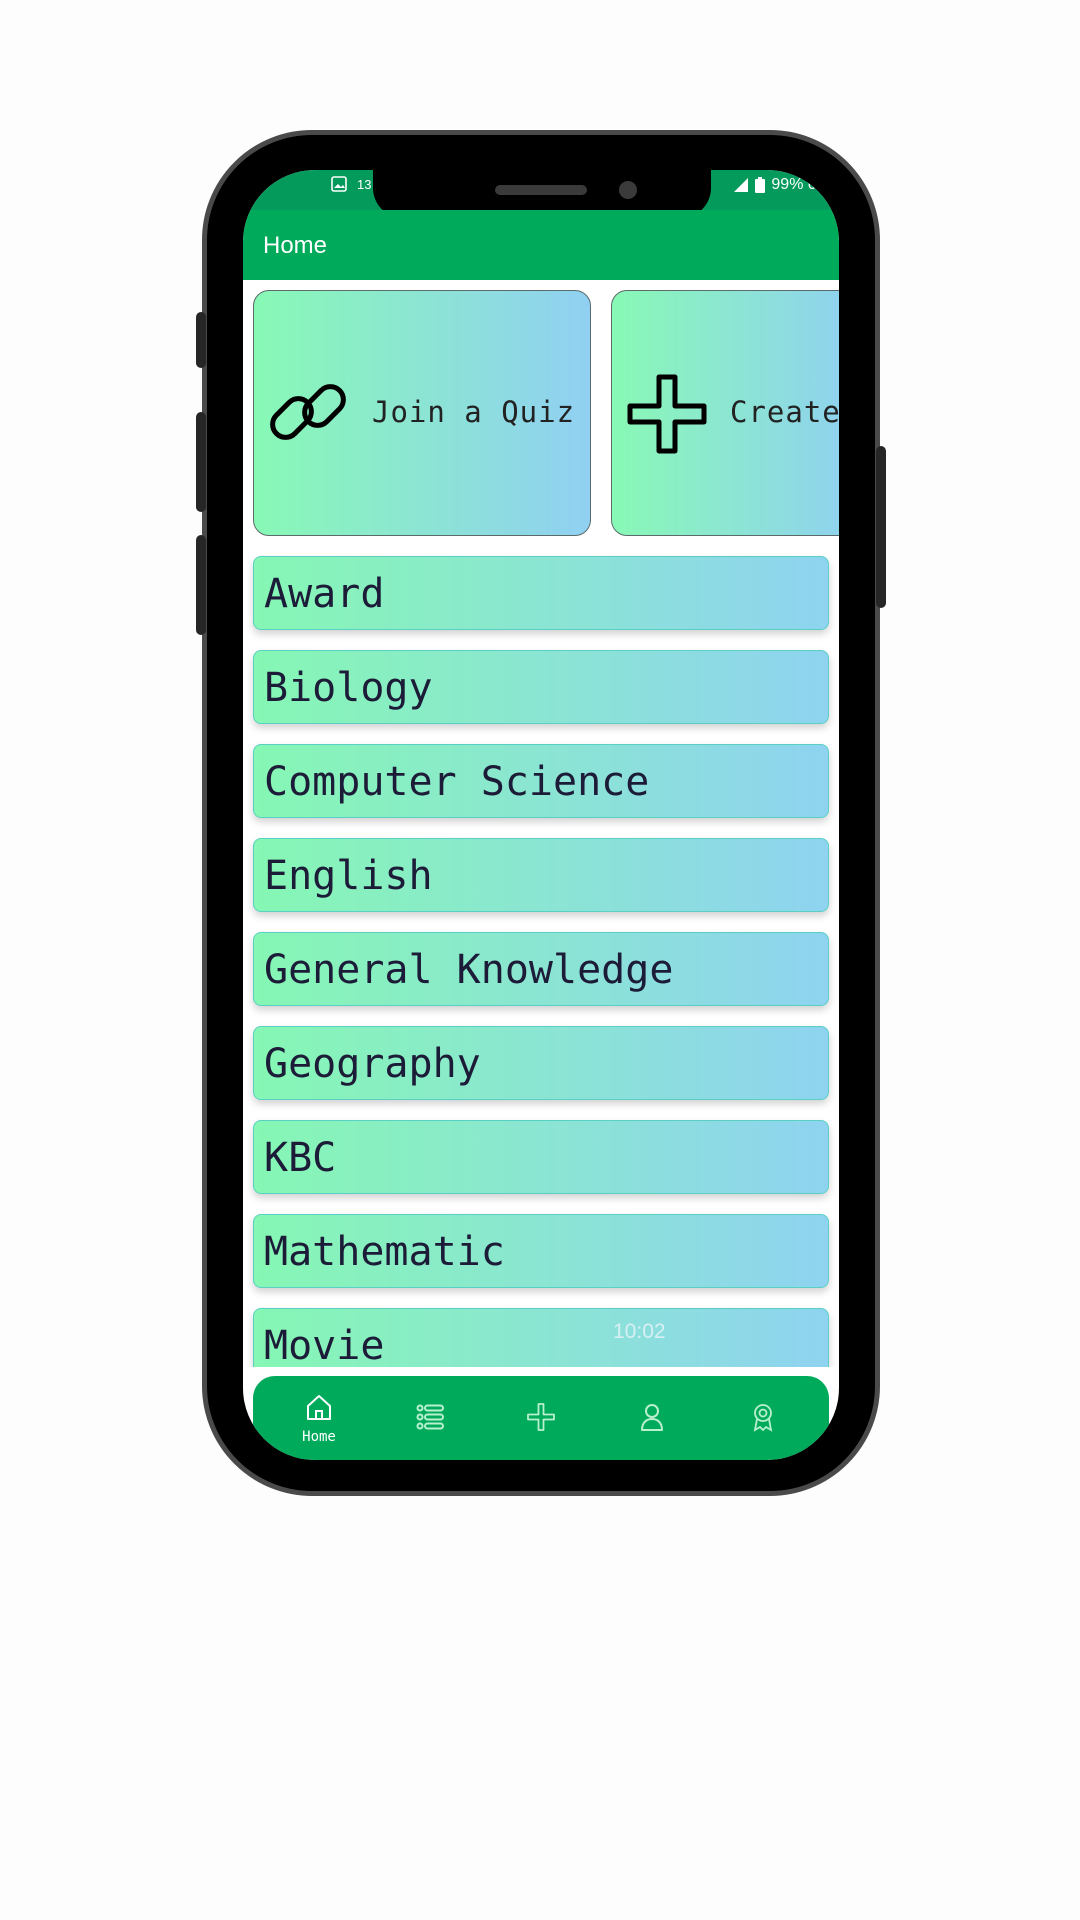 This screenshot has height=1920, width=1080. Describe the element at coordinates (881, 527) in the screenshot. I see `power-button` at that location.